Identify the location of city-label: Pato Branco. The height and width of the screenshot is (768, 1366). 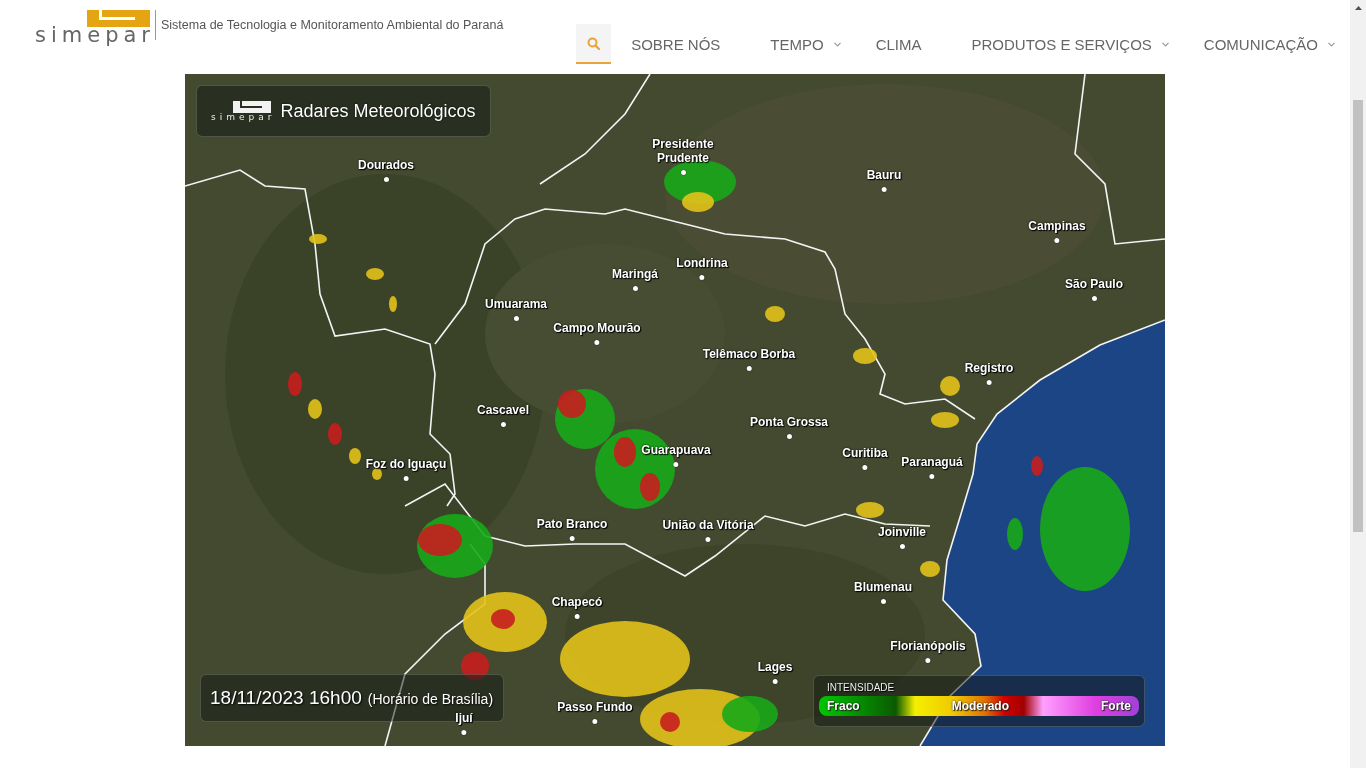
(572, 524).